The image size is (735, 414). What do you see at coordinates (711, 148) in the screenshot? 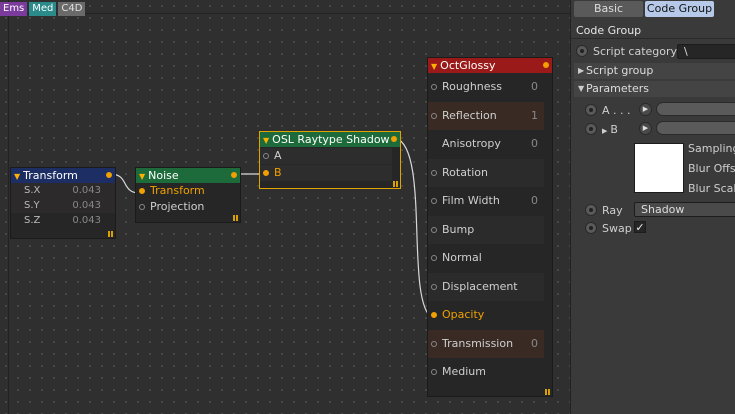
I see `sampling-label: Sampling` at bounding box center [711, 148].